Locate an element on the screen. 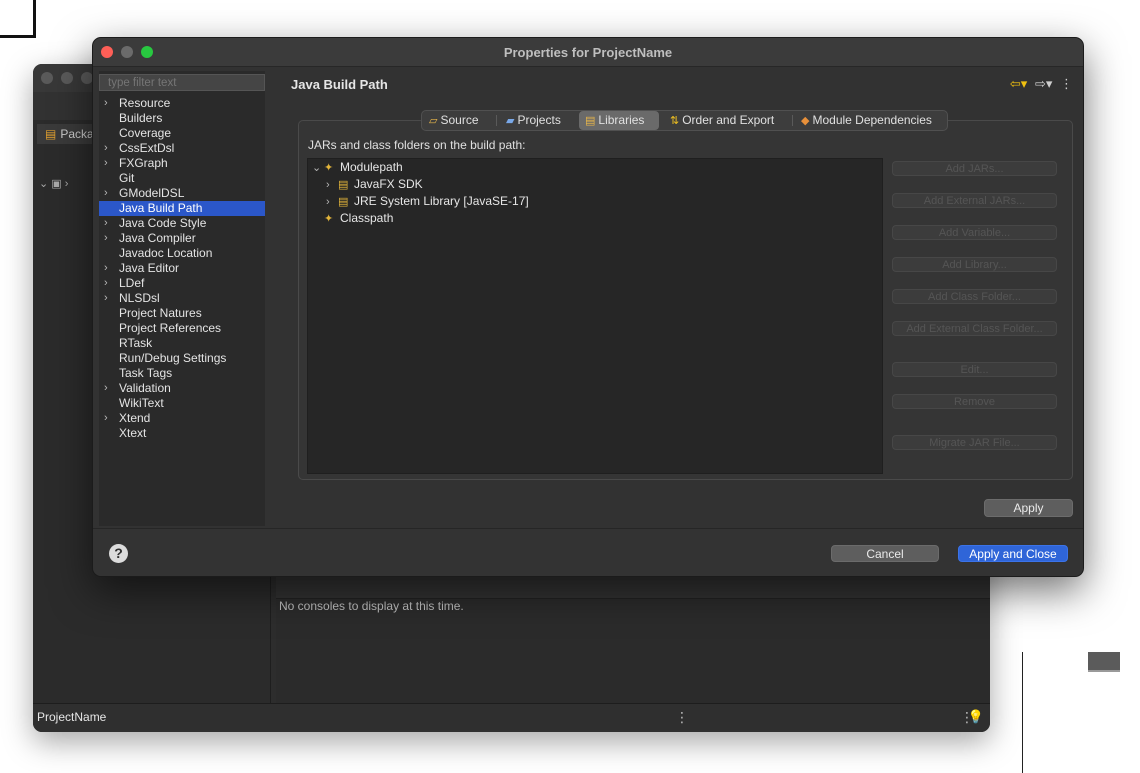  tree-node-jre: › ▤ JRE System Library [JavaSE-17] is located at coordinates (427, 201).